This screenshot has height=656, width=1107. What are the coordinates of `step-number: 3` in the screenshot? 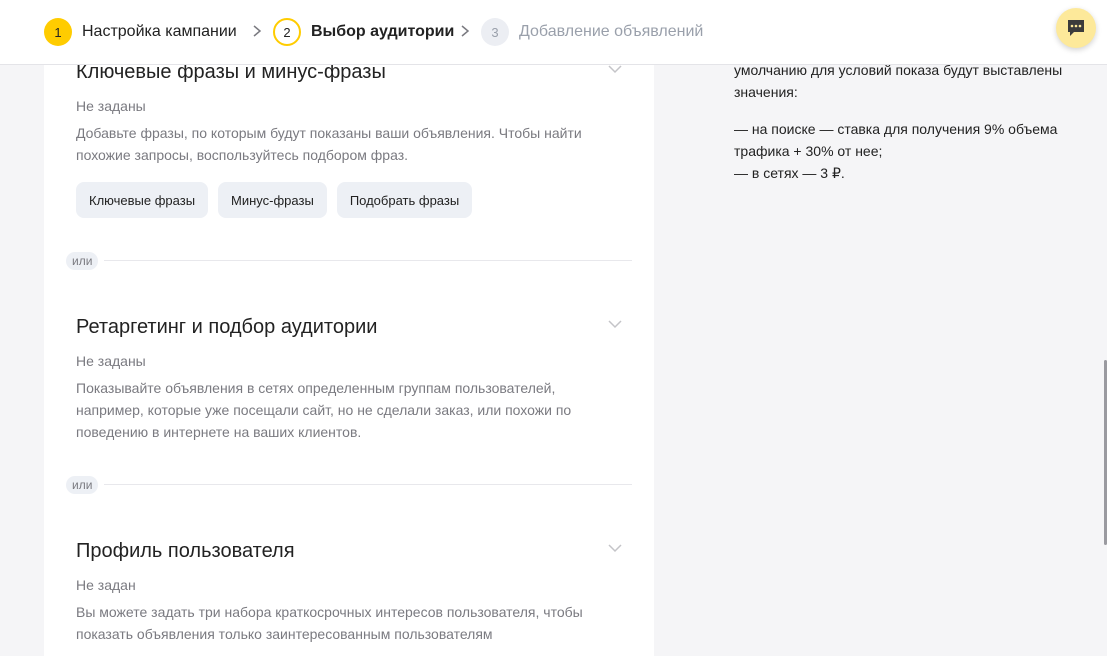 It's located at (495, 32).